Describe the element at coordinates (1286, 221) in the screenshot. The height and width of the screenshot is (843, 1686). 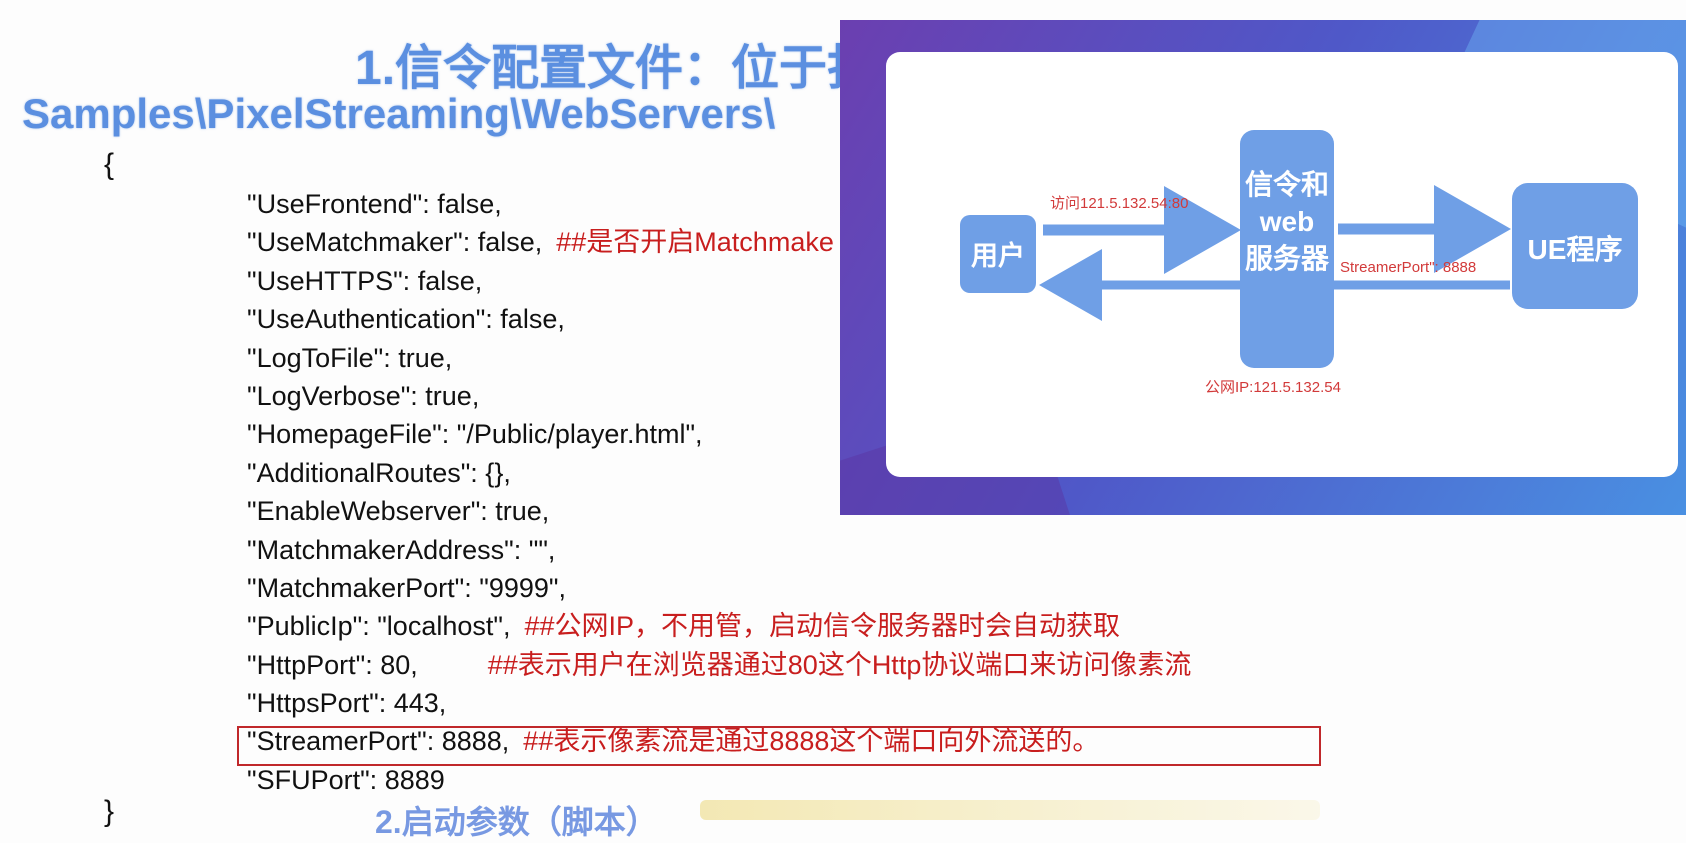
I see `server-box-label-line2: web` at that location.